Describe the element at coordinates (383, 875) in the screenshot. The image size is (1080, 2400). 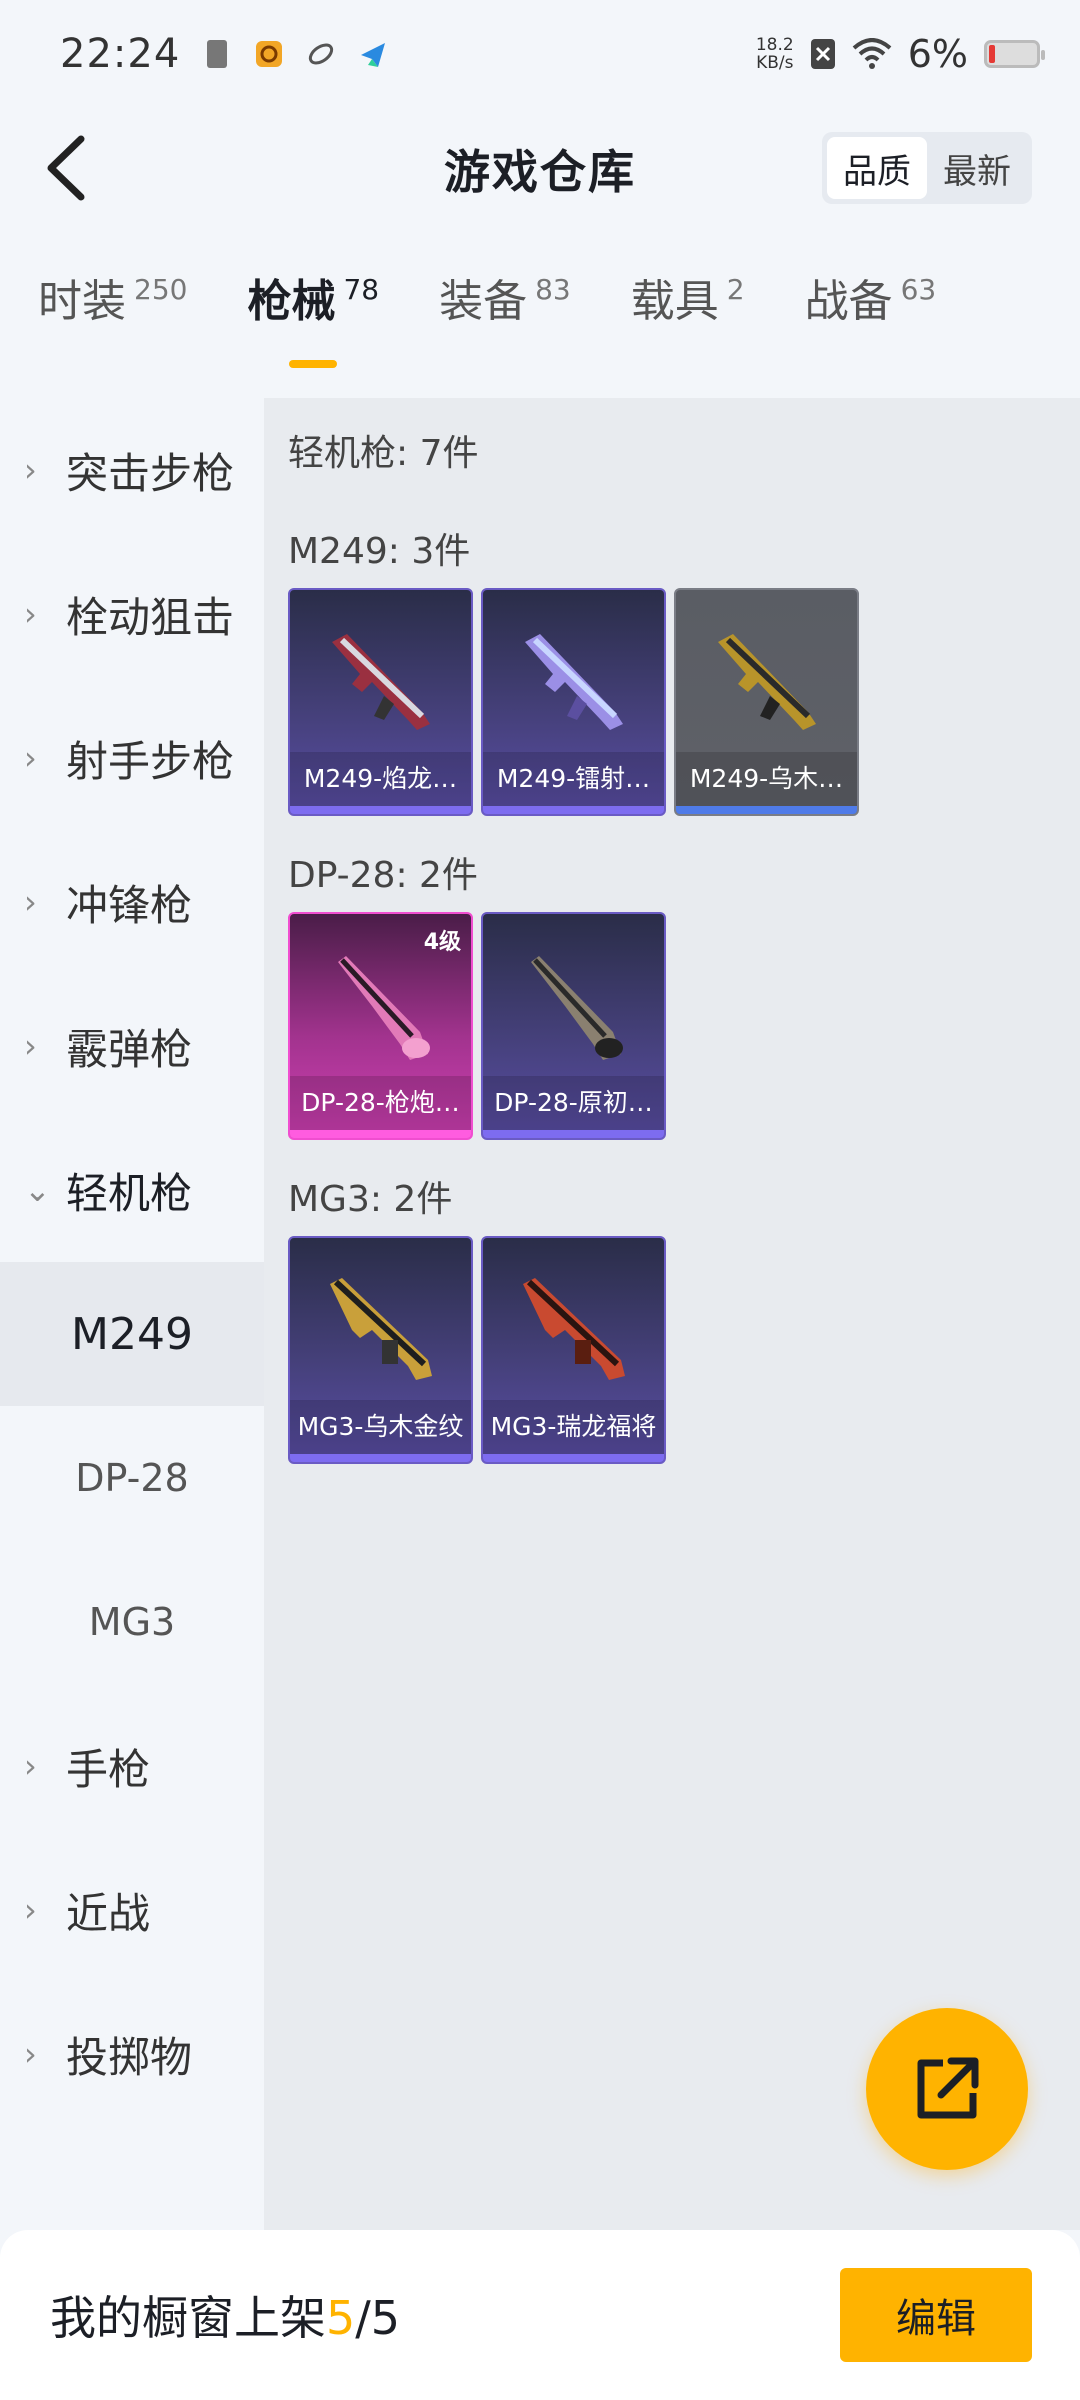
I see `section-title-dp28: DP-28: 2件` at that location.